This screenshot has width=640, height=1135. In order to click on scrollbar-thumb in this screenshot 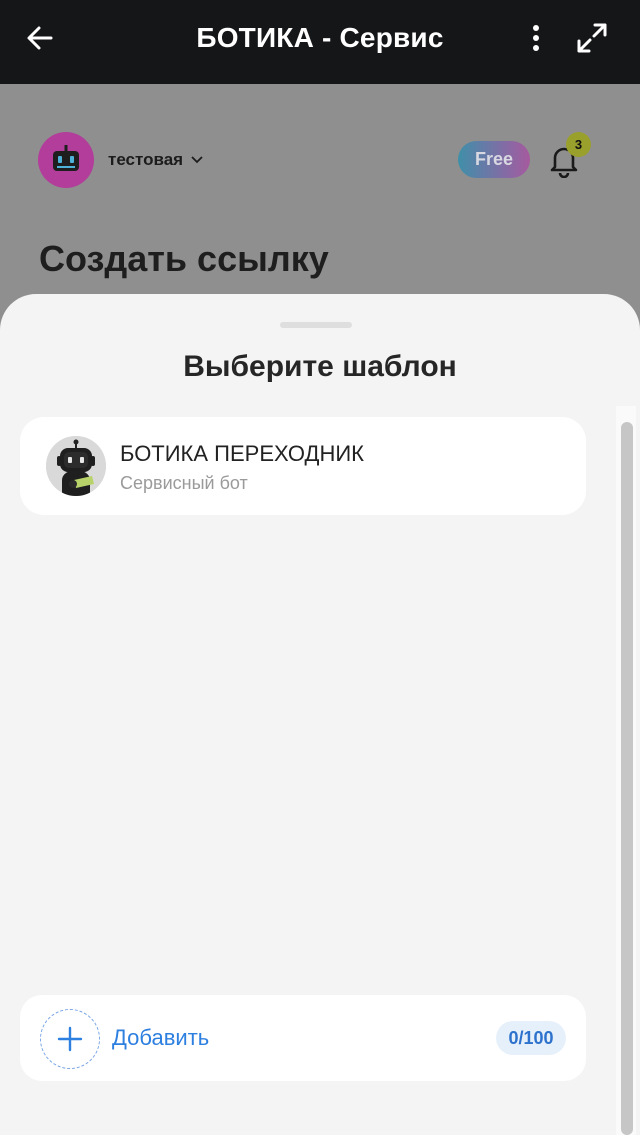, I will do `click(627, 778)`.